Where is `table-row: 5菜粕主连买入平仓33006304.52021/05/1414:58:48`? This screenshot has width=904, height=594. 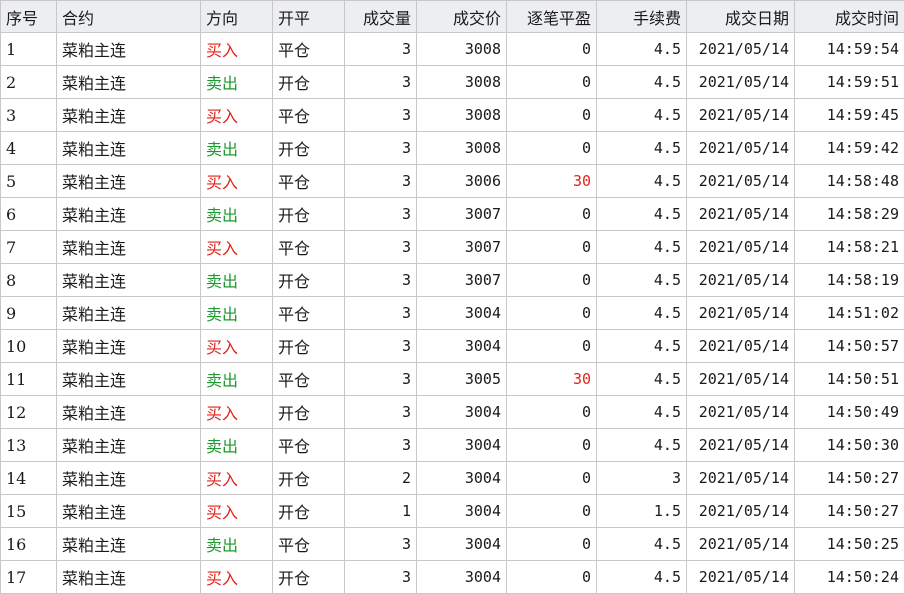
table-row: 5菜粕主连买入平仓33006304.52021/05/1414:58:48 is located at coordinates (452, 181).